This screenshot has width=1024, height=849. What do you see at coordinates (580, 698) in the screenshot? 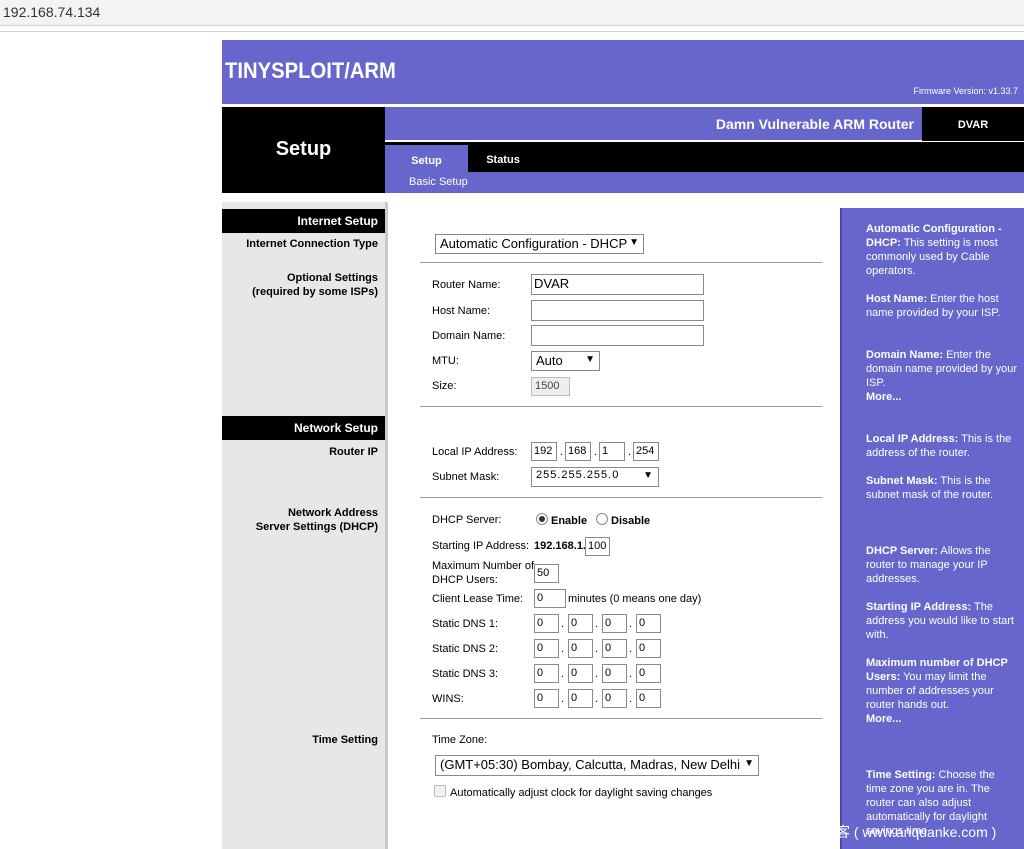
I see `wins-octet-2: 0` at bounding box center [580, 698].